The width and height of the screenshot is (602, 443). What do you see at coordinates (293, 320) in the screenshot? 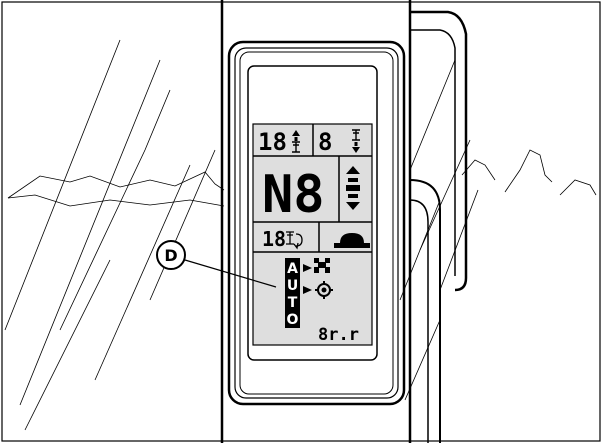
I see `auto-letter-o: O` at bounding box center [293, 320].